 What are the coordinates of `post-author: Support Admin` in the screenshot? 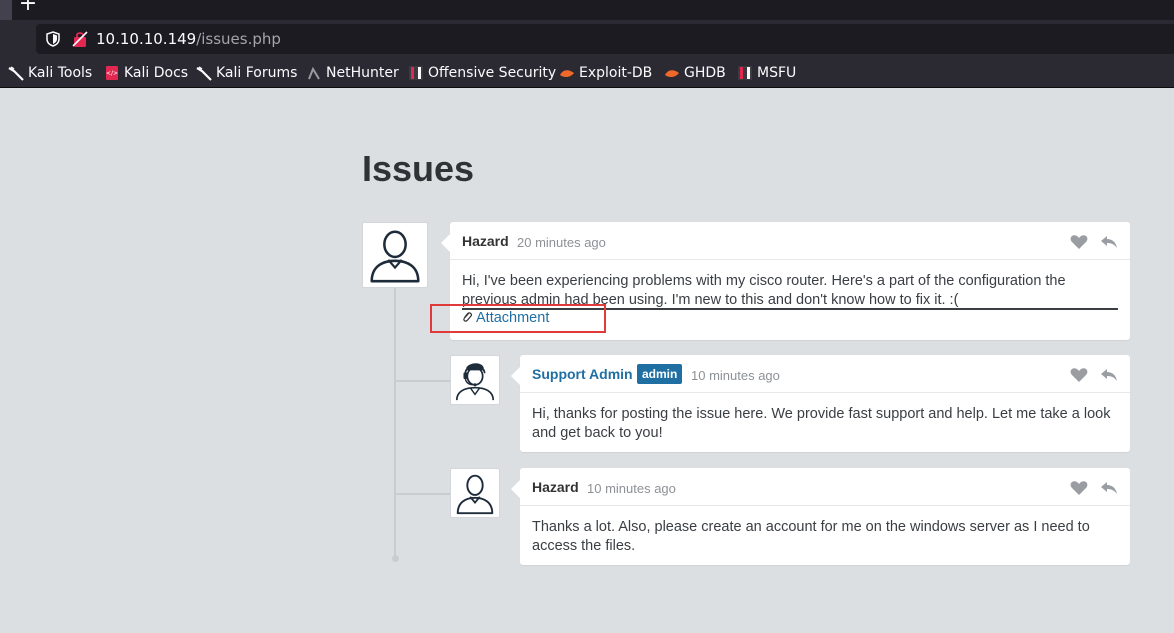 It's located at (582, 374).